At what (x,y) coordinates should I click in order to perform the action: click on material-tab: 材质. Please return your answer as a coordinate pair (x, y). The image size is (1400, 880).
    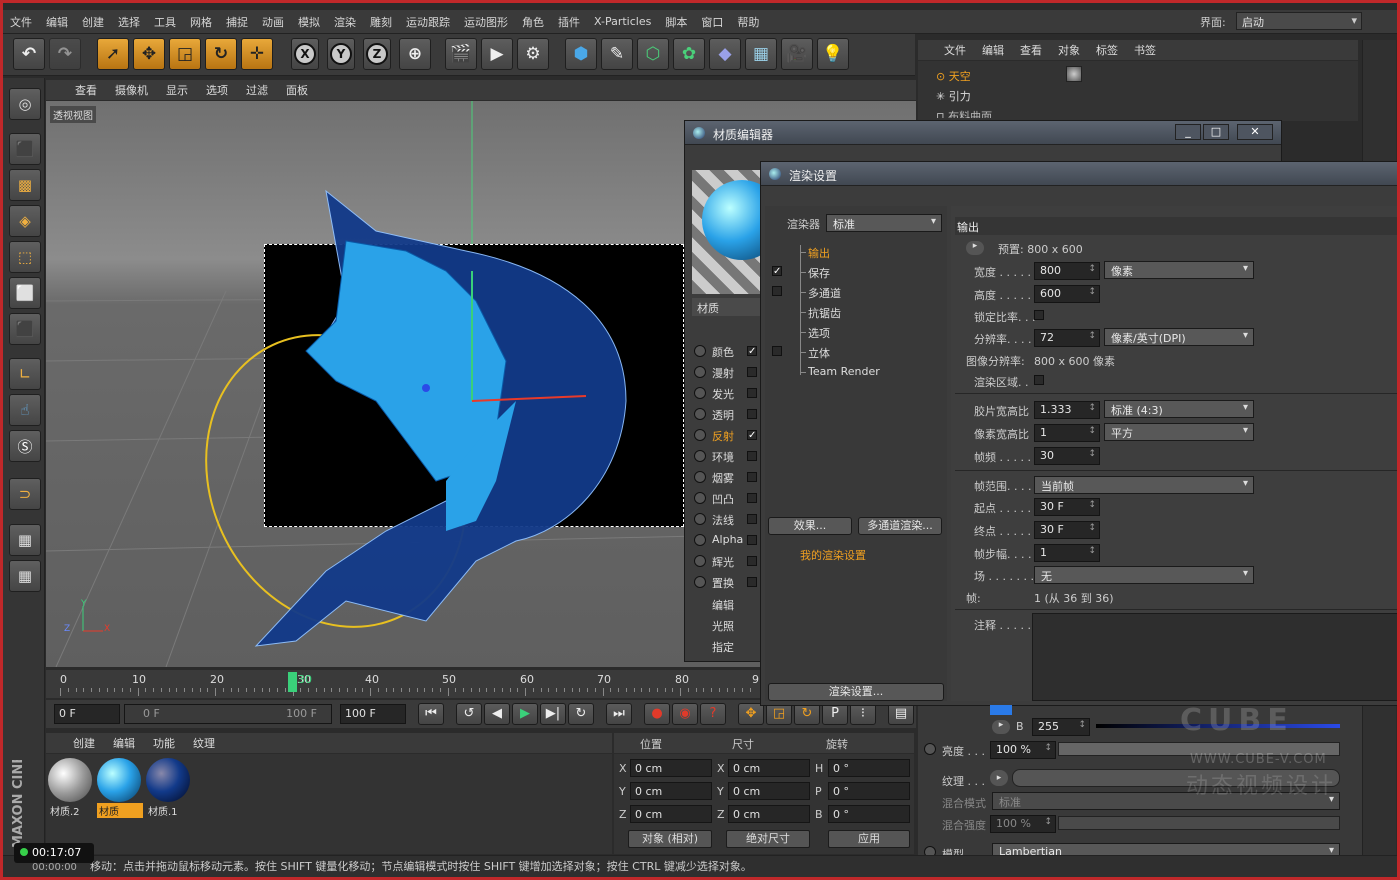
    Looking at the image, I should click on (727, 307).